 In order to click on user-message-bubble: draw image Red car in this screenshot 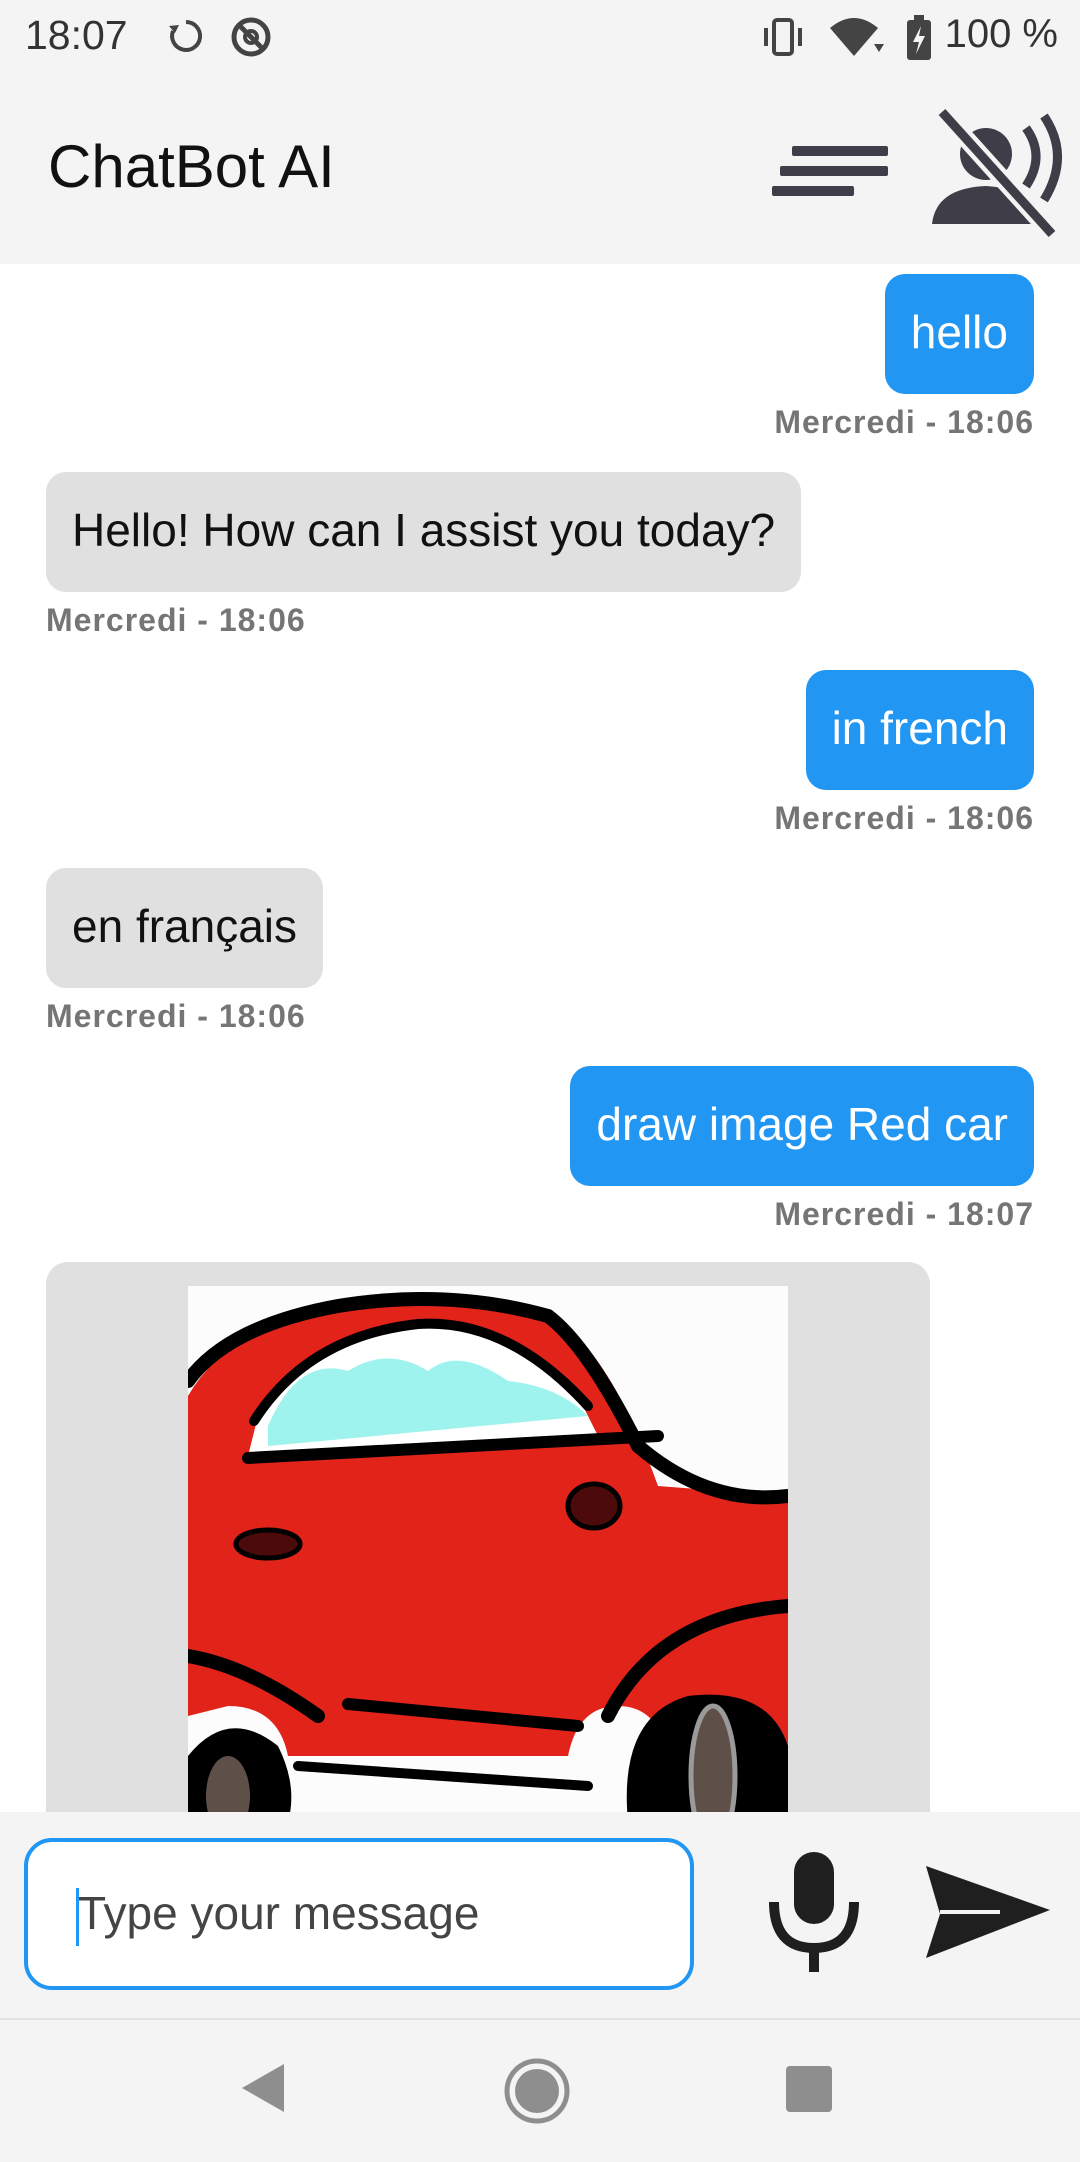, I will do `click(802, 1126)`.